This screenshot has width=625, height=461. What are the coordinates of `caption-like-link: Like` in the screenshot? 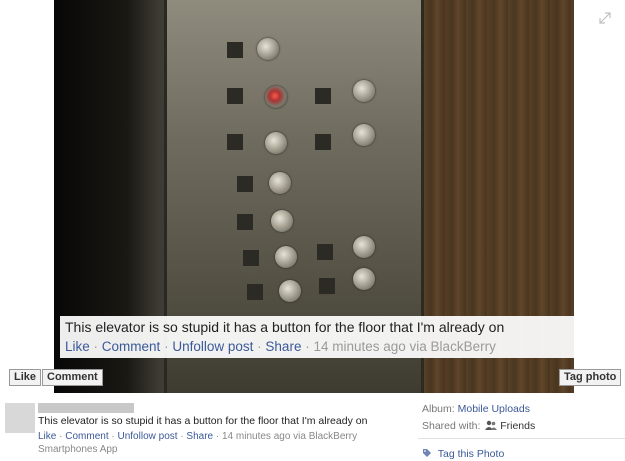 It's located at (77, 346).